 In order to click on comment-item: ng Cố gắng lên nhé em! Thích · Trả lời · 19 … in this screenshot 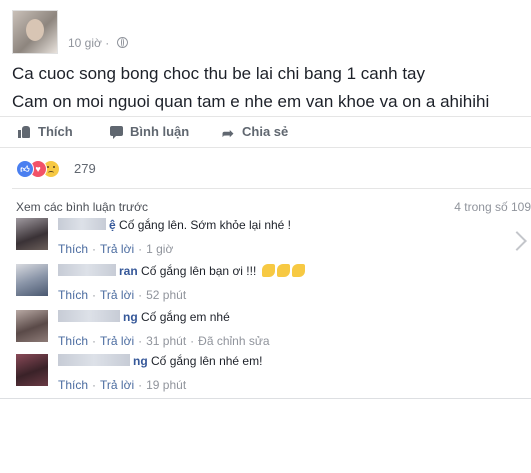, I will do `click(271, 376)`.